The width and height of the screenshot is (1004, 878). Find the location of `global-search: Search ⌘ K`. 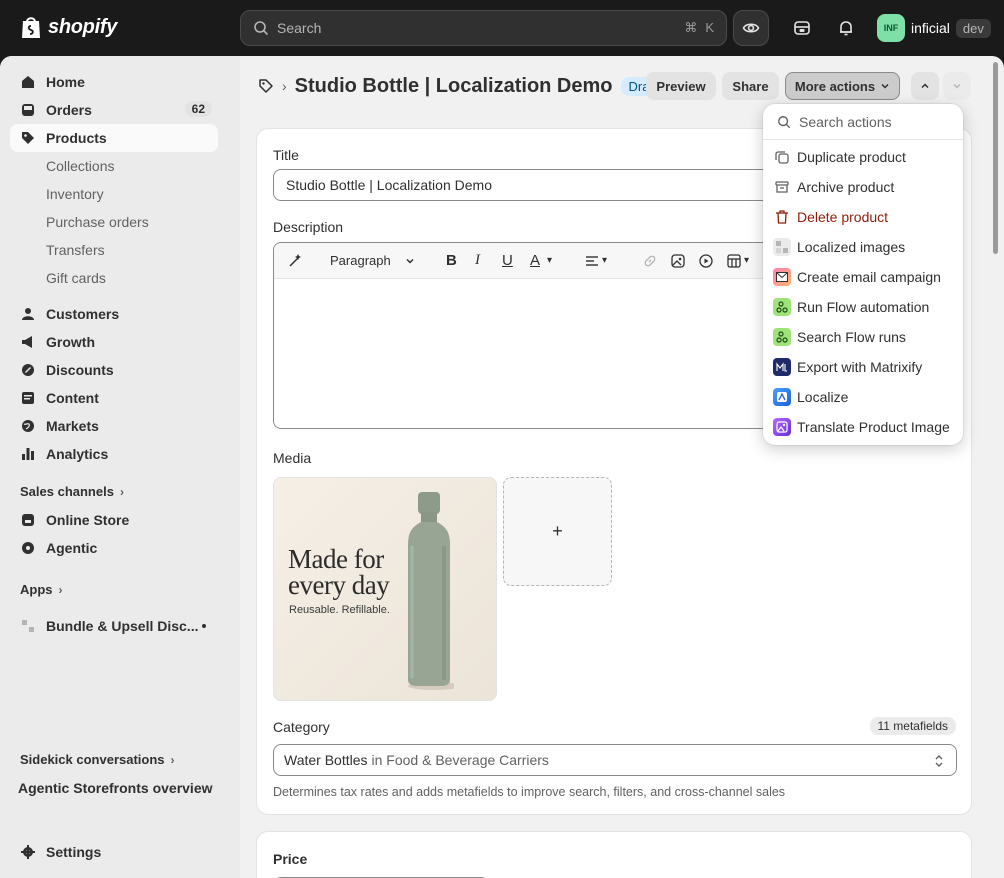

global-search: Search ⌘ K is located at coordinates (483, 28).